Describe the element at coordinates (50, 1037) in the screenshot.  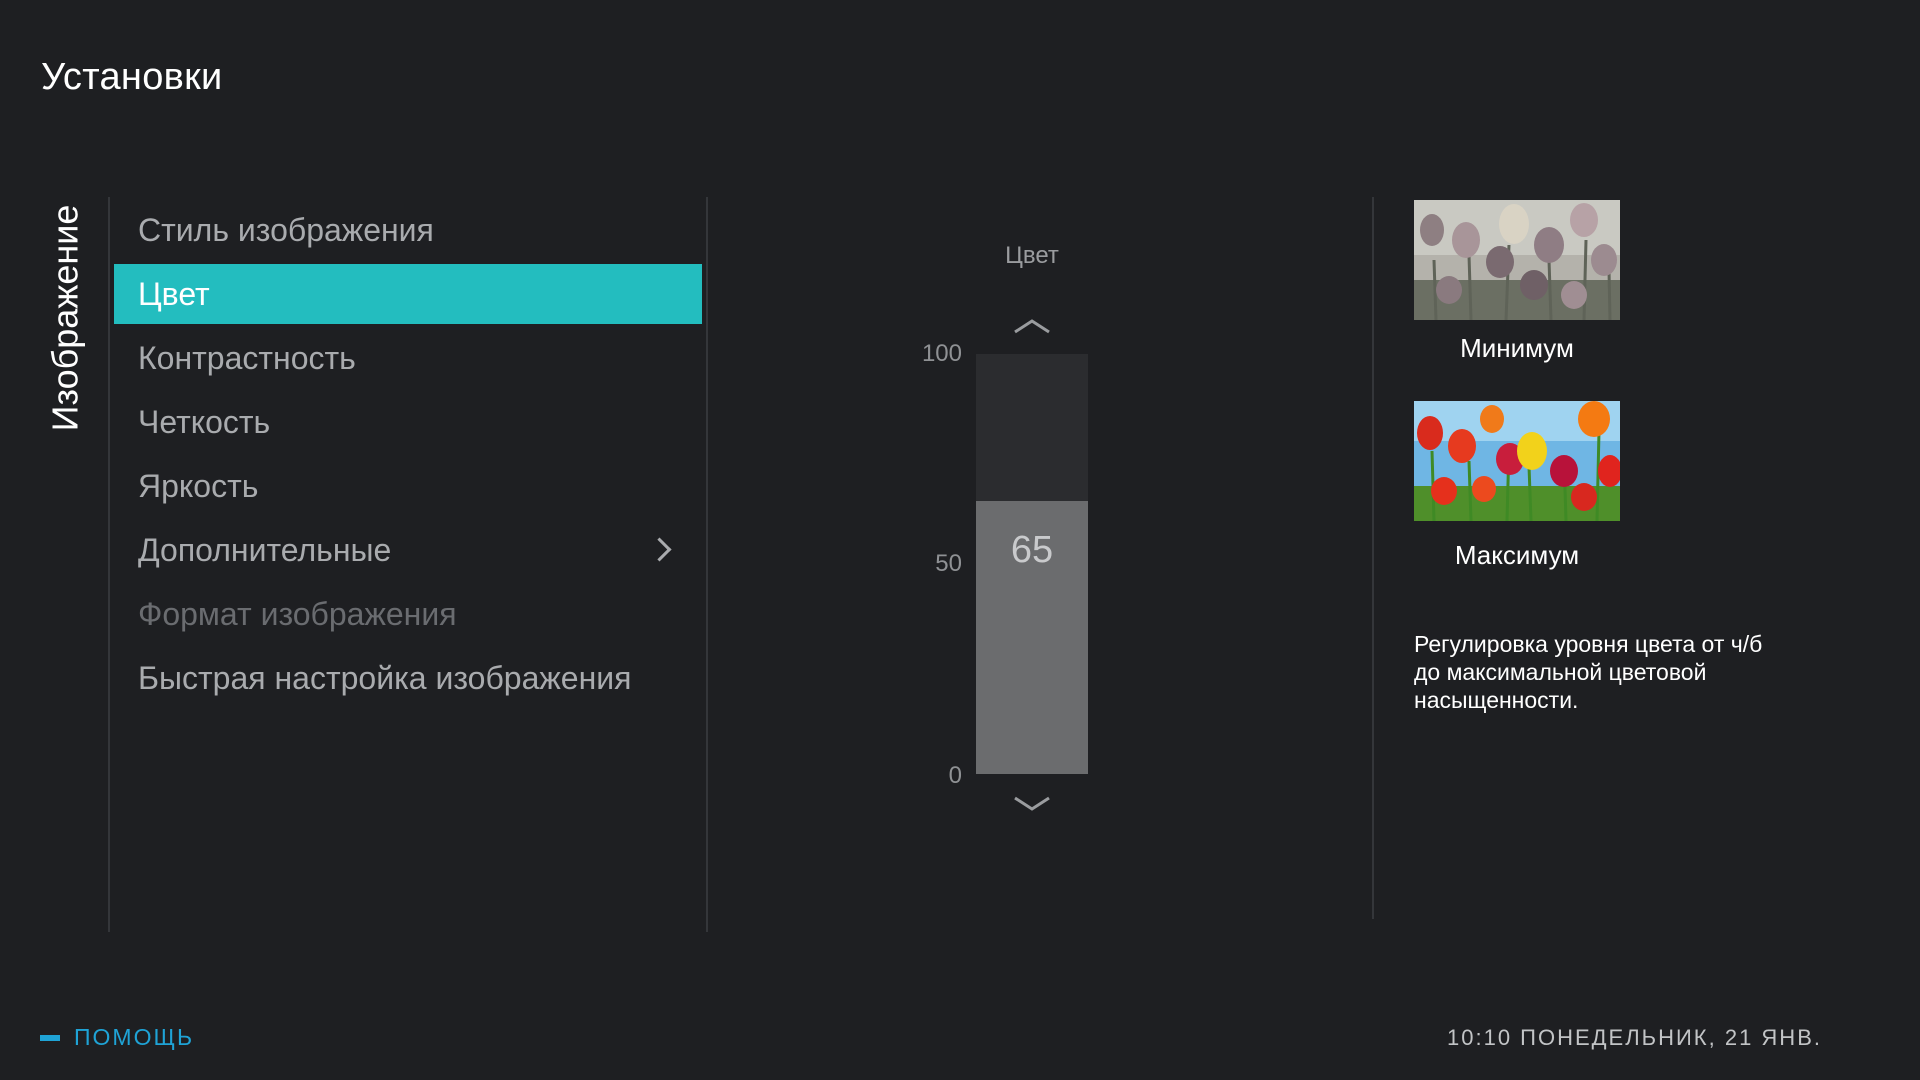
I see `help-key-icon` at that location.